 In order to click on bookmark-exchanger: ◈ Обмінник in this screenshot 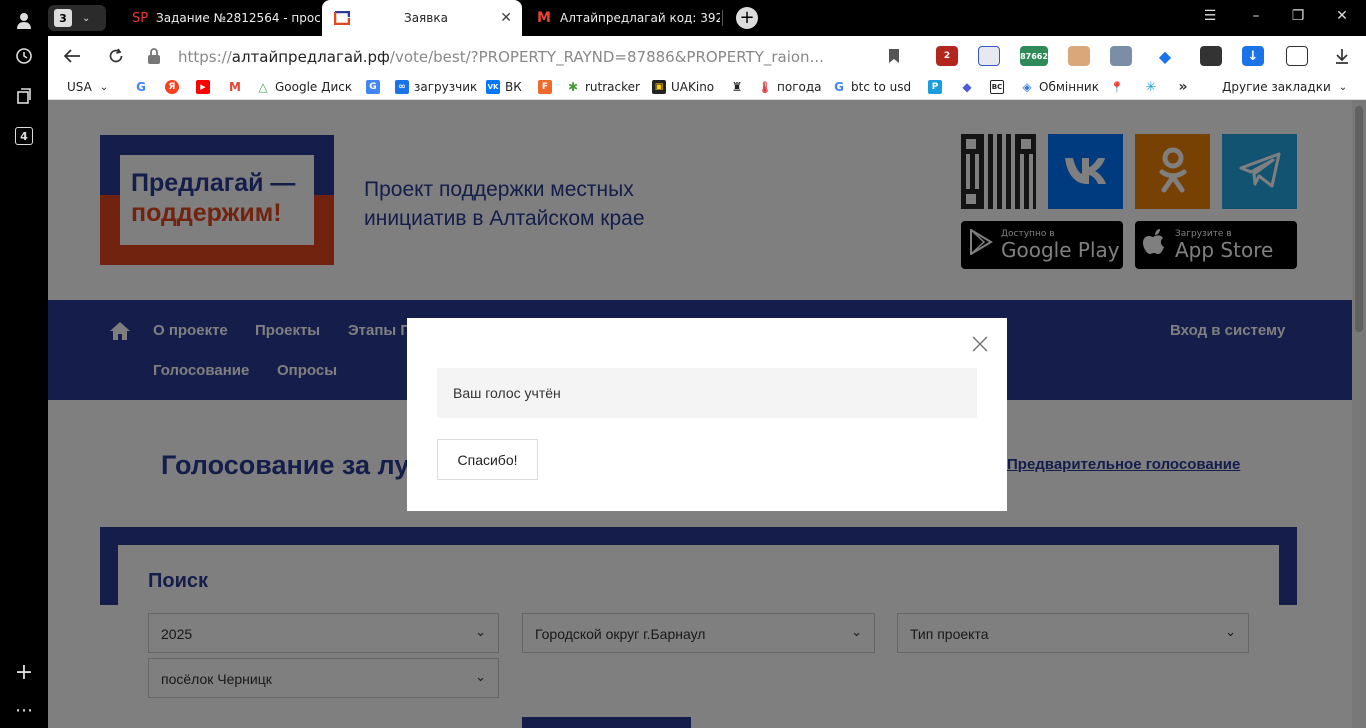, I will do `click(1059, 87)`.